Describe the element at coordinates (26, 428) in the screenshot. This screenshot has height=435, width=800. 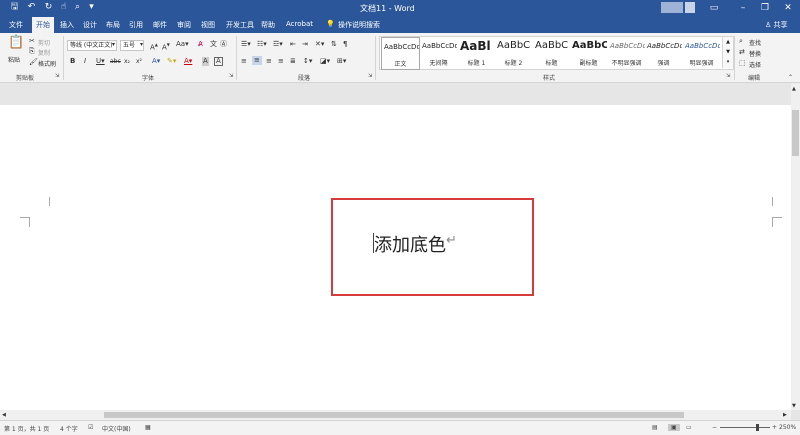
I see `page-count: 第 1 页，共 1 页` at that location.